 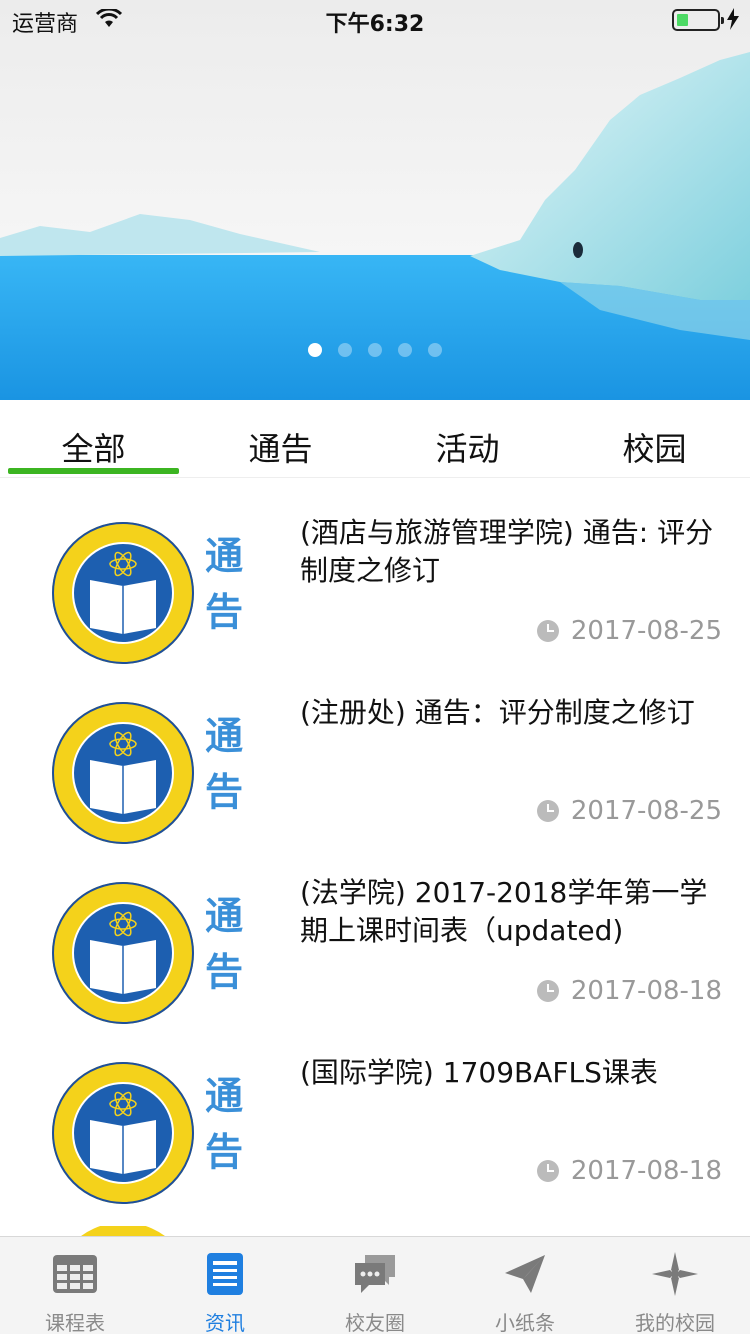 What do you see at coordinates (504, 911) in the screenshot?
I see `news-title: (法学院) 2017-2018学年第一学期上课时间表（updated)` at bounding box center [504, 911].